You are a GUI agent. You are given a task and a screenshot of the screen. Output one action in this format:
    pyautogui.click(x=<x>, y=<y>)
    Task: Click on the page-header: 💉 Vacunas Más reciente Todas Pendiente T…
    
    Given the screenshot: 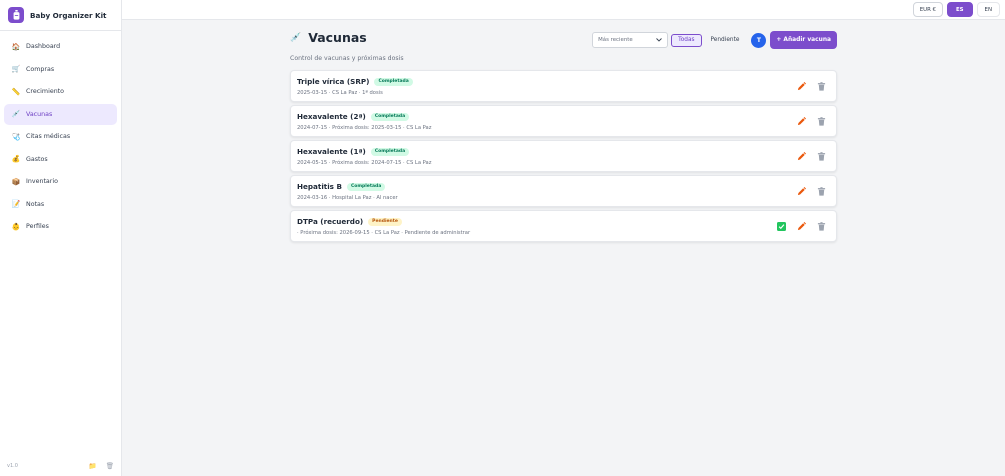 What is the action you would take?
    pyautogui.click(x=563, y=40)
    